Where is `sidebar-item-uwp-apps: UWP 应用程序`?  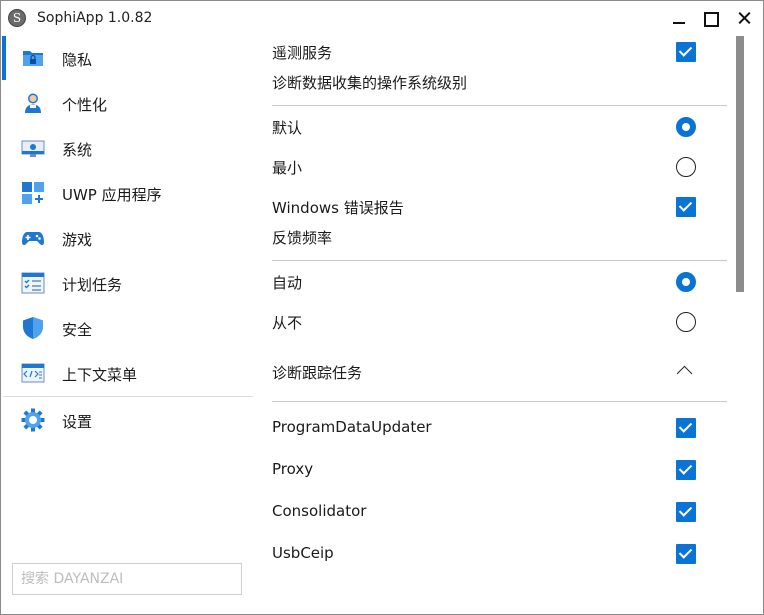 sidebar-item-uwp-apps: UWP 应用程序 is located at coordinates (127, 193).